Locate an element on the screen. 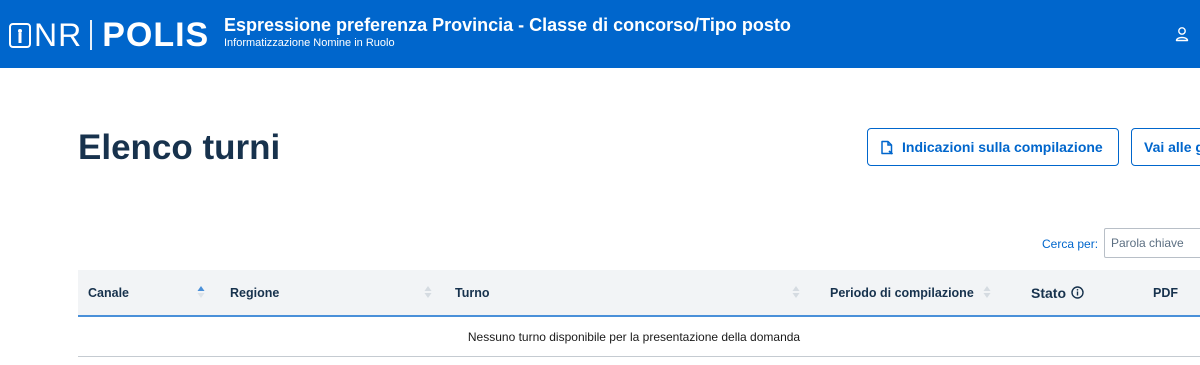 The image size is (1200, 365). logo-polis-text: POLIS is located at coordinates (156, 35).